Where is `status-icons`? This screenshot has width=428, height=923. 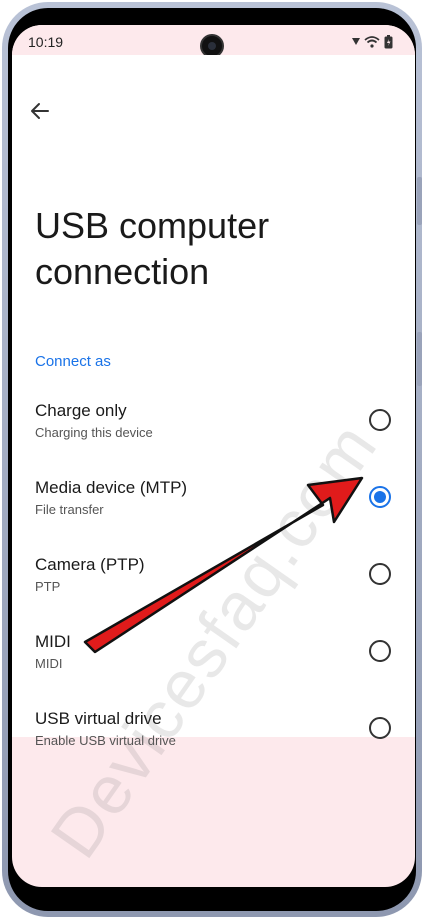 status-icons is located at coordinates (372, 42).